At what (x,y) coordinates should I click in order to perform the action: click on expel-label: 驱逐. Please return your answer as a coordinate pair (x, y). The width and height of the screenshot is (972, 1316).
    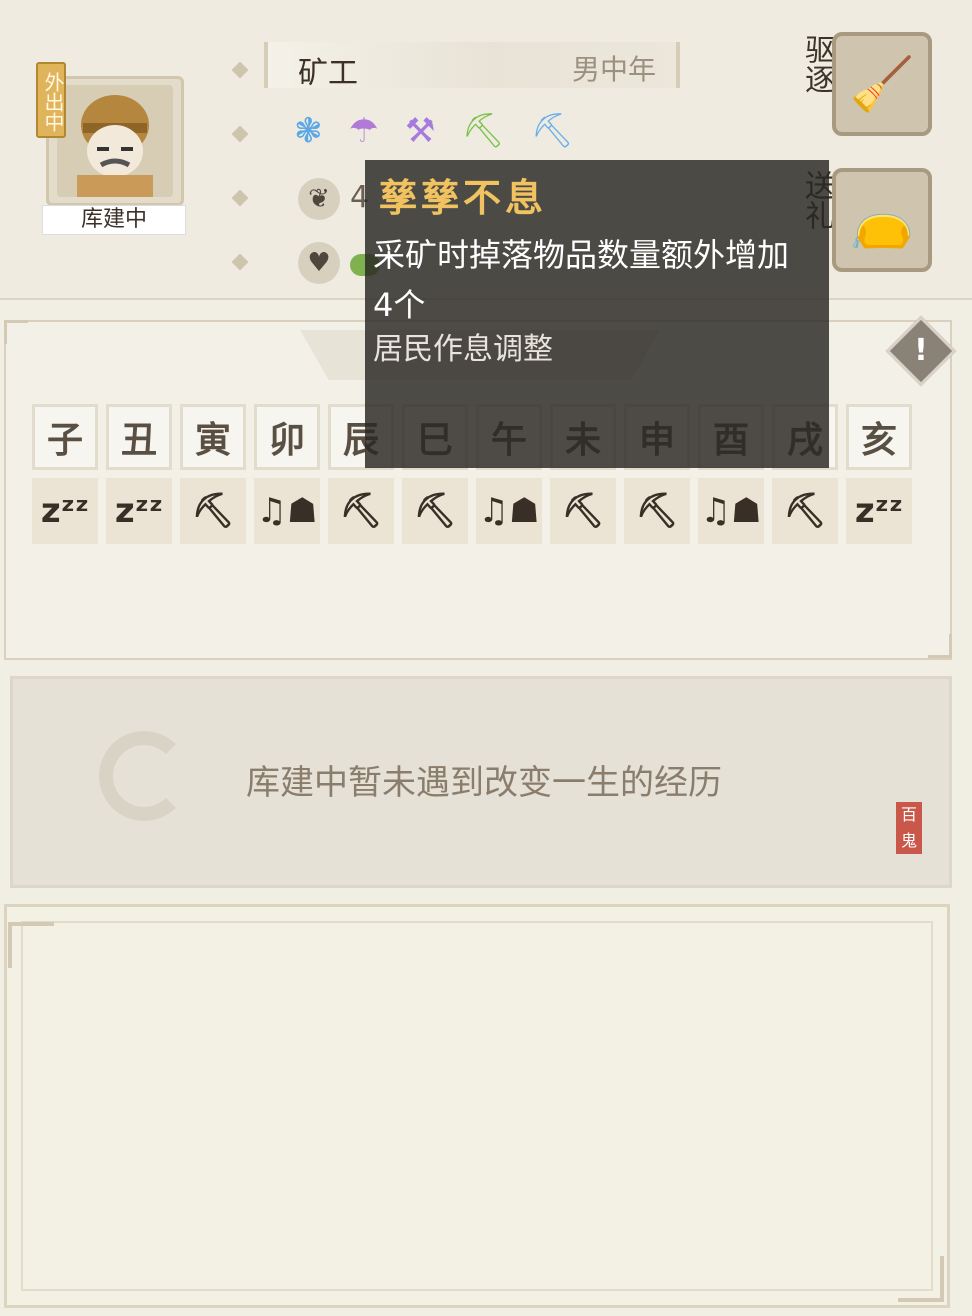
    Looking at the image, I should click on (816, 64).